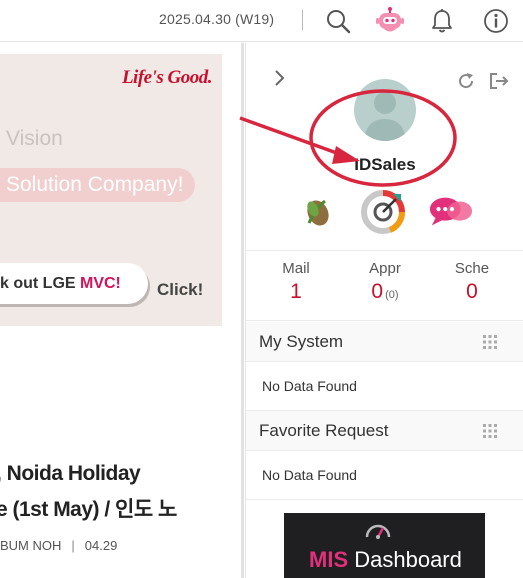 This screenshot has height=578, width=523. I want to click on app-chat-icon, so click(451, 212).